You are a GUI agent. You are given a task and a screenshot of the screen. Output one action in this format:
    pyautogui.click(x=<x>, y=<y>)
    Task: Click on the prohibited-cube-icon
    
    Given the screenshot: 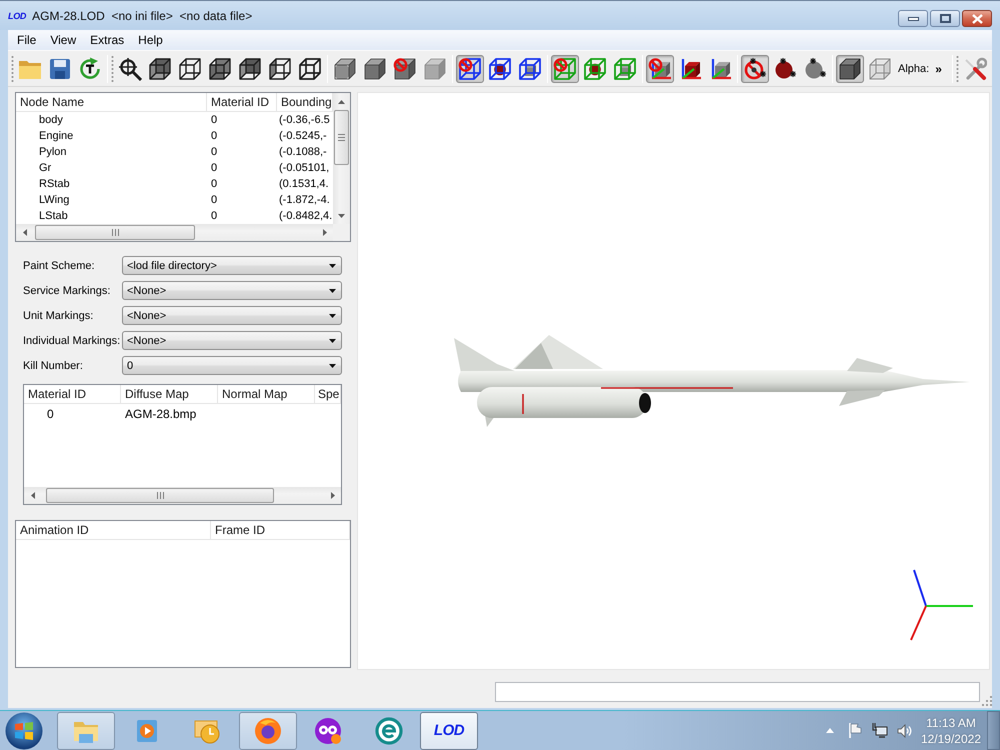 What is the action you would take?
    pyautogui.click(x=405, y=68)
    